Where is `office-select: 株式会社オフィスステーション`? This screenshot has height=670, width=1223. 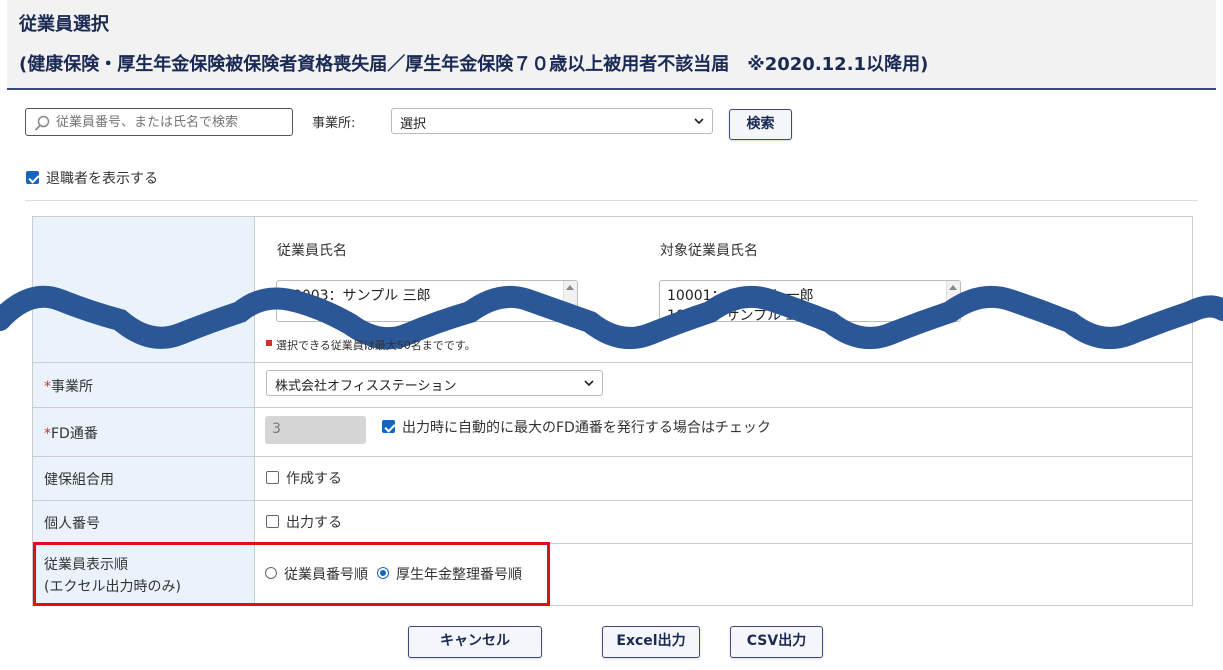 office-select: 株式会社オフィスステーション is located at coordinates (434, 383).